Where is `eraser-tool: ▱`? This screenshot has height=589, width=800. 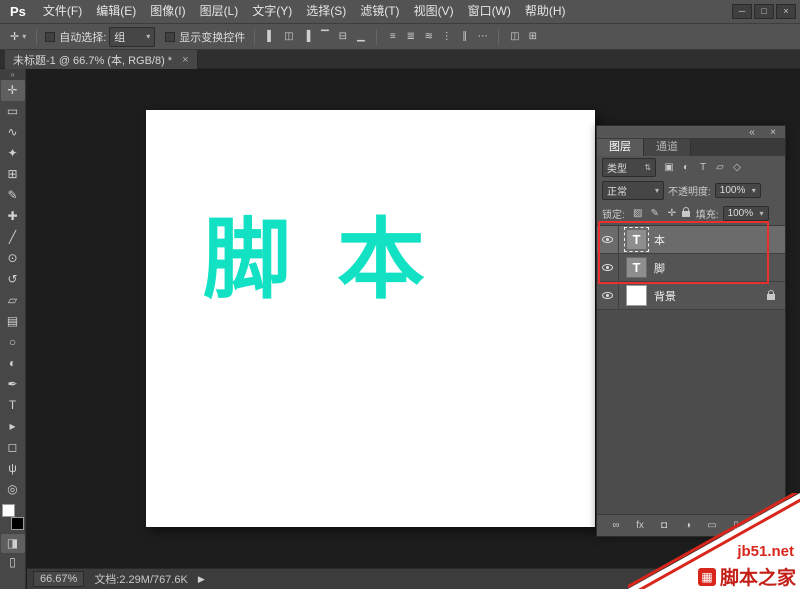 eraser-tool: ▱ is located at coordinates (13, 300).